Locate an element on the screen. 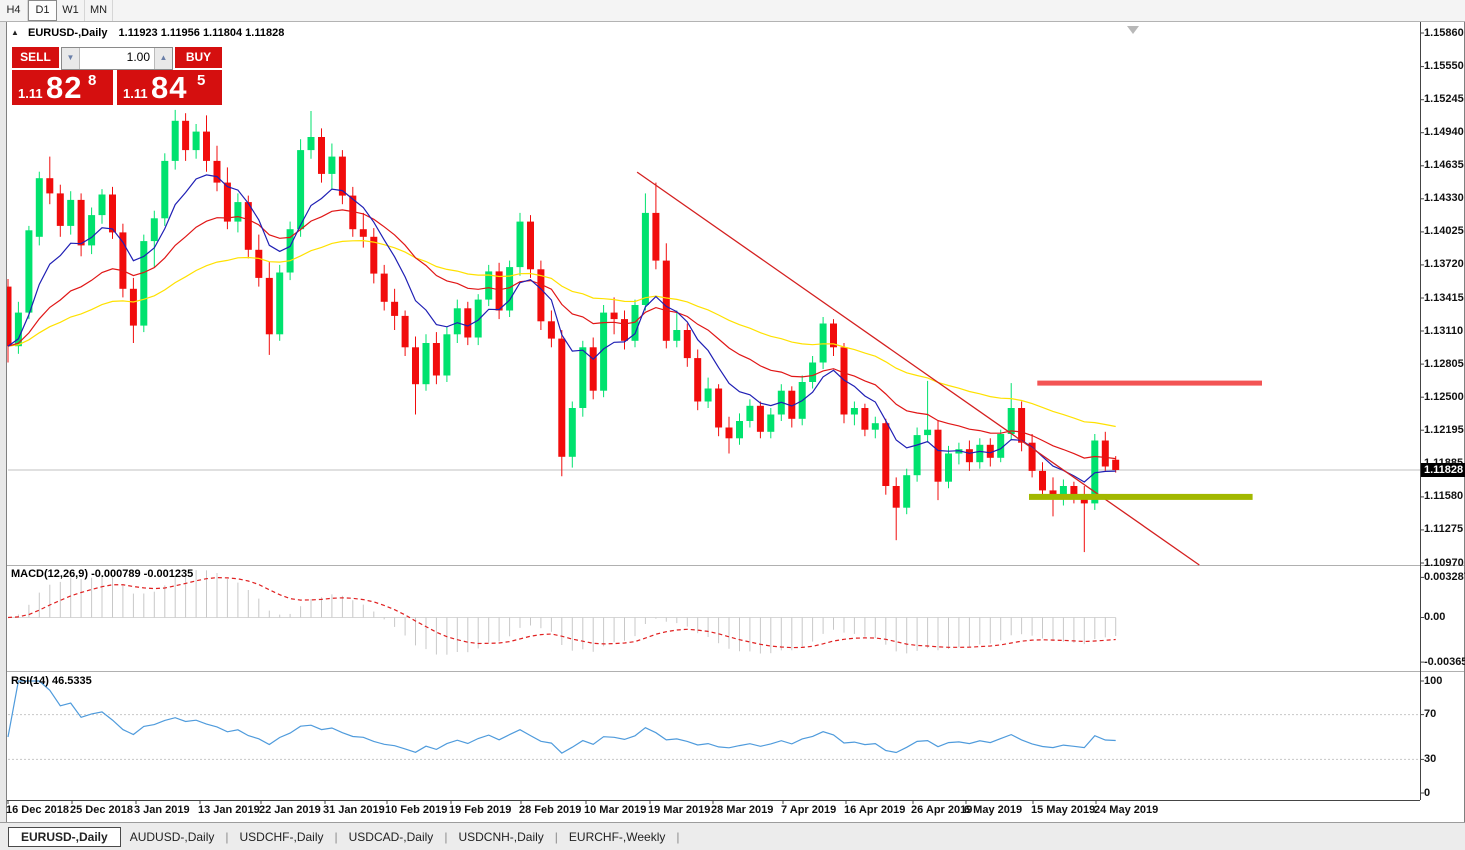 The image size is (1465, 850). date-axis-label: 16 Apr 2019 is located at coordinates (875, 810).